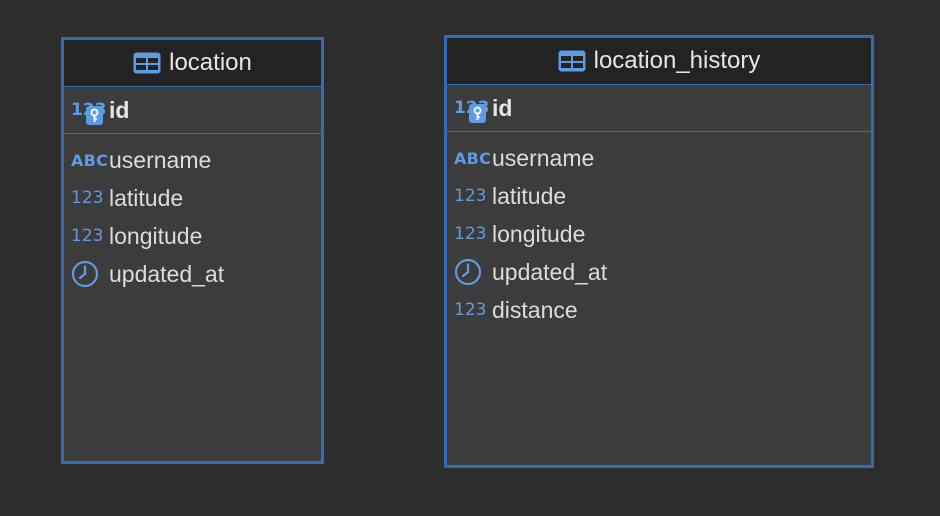  I want to click on entity-header: location, so click(192, 63).